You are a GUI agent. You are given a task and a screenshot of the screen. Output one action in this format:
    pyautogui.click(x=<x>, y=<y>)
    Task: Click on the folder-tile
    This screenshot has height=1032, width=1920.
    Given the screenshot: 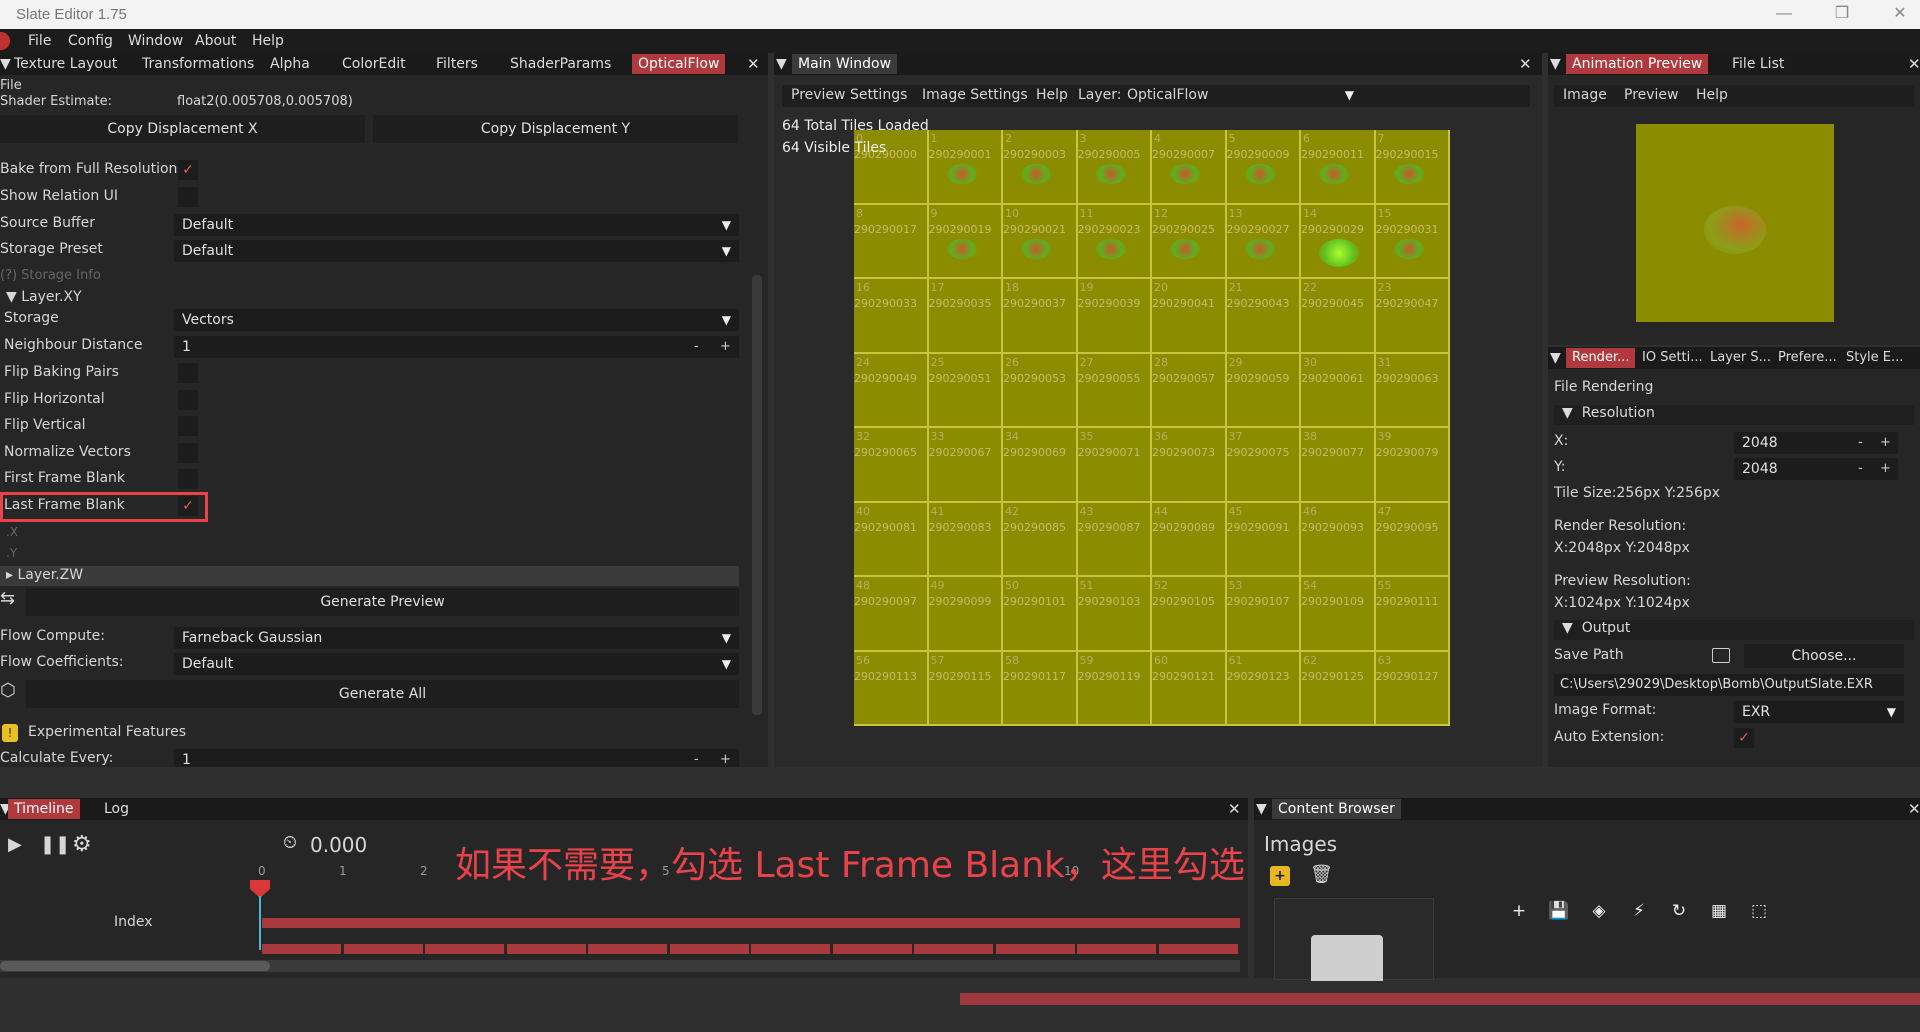 What is the action you would take?
    pyautogui.click(x=1354, y=939)
    